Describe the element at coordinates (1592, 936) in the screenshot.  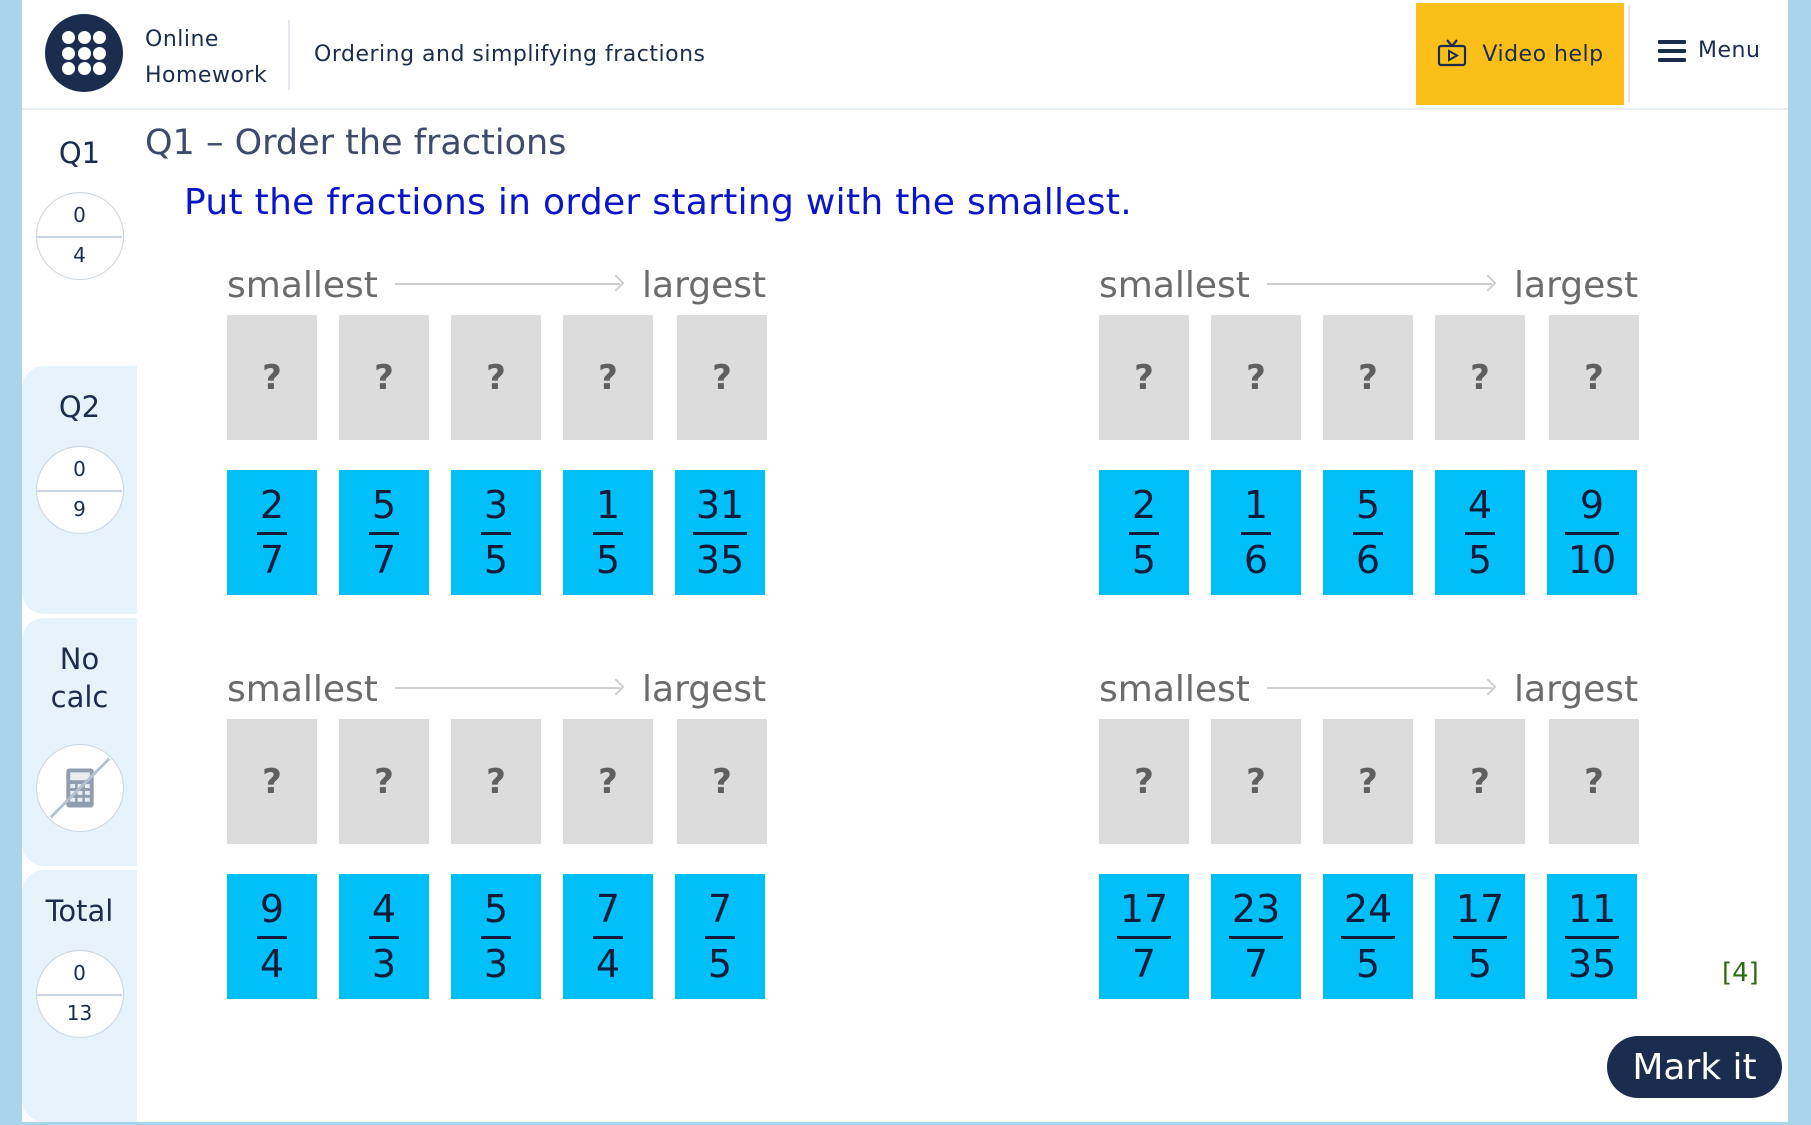
I see `fraction-card: 11 35` at that location.